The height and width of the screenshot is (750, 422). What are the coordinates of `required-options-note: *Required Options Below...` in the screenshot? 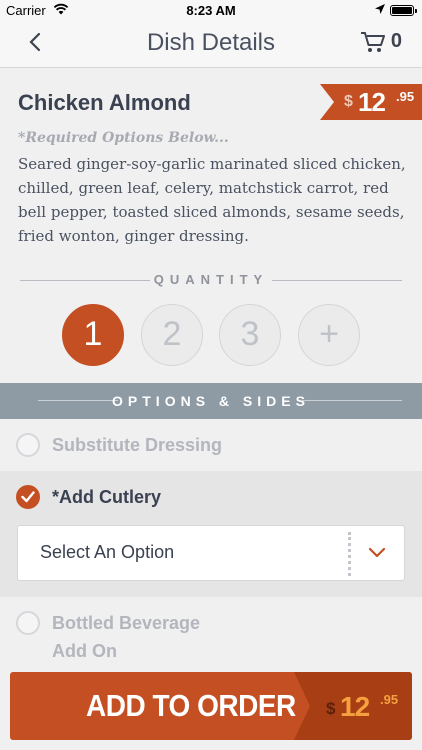 It's located at (123, 138).